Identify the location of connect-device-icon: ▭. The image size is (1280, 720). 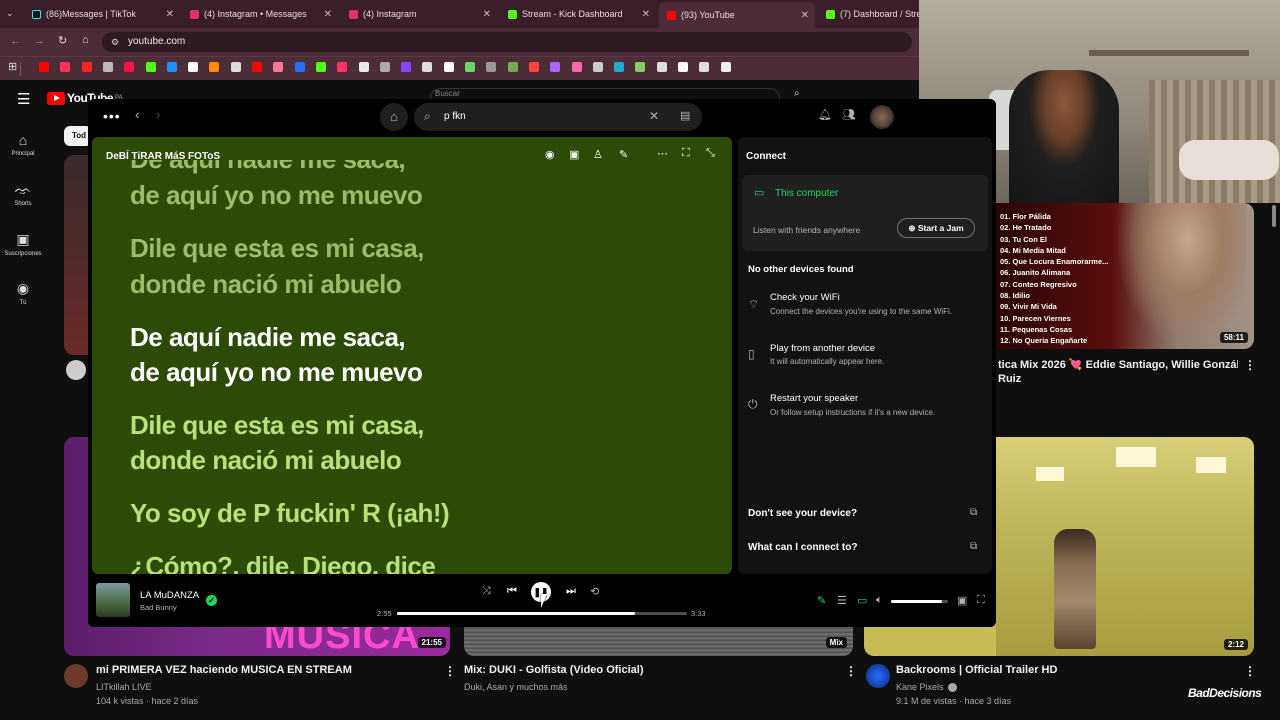
(862, 600).